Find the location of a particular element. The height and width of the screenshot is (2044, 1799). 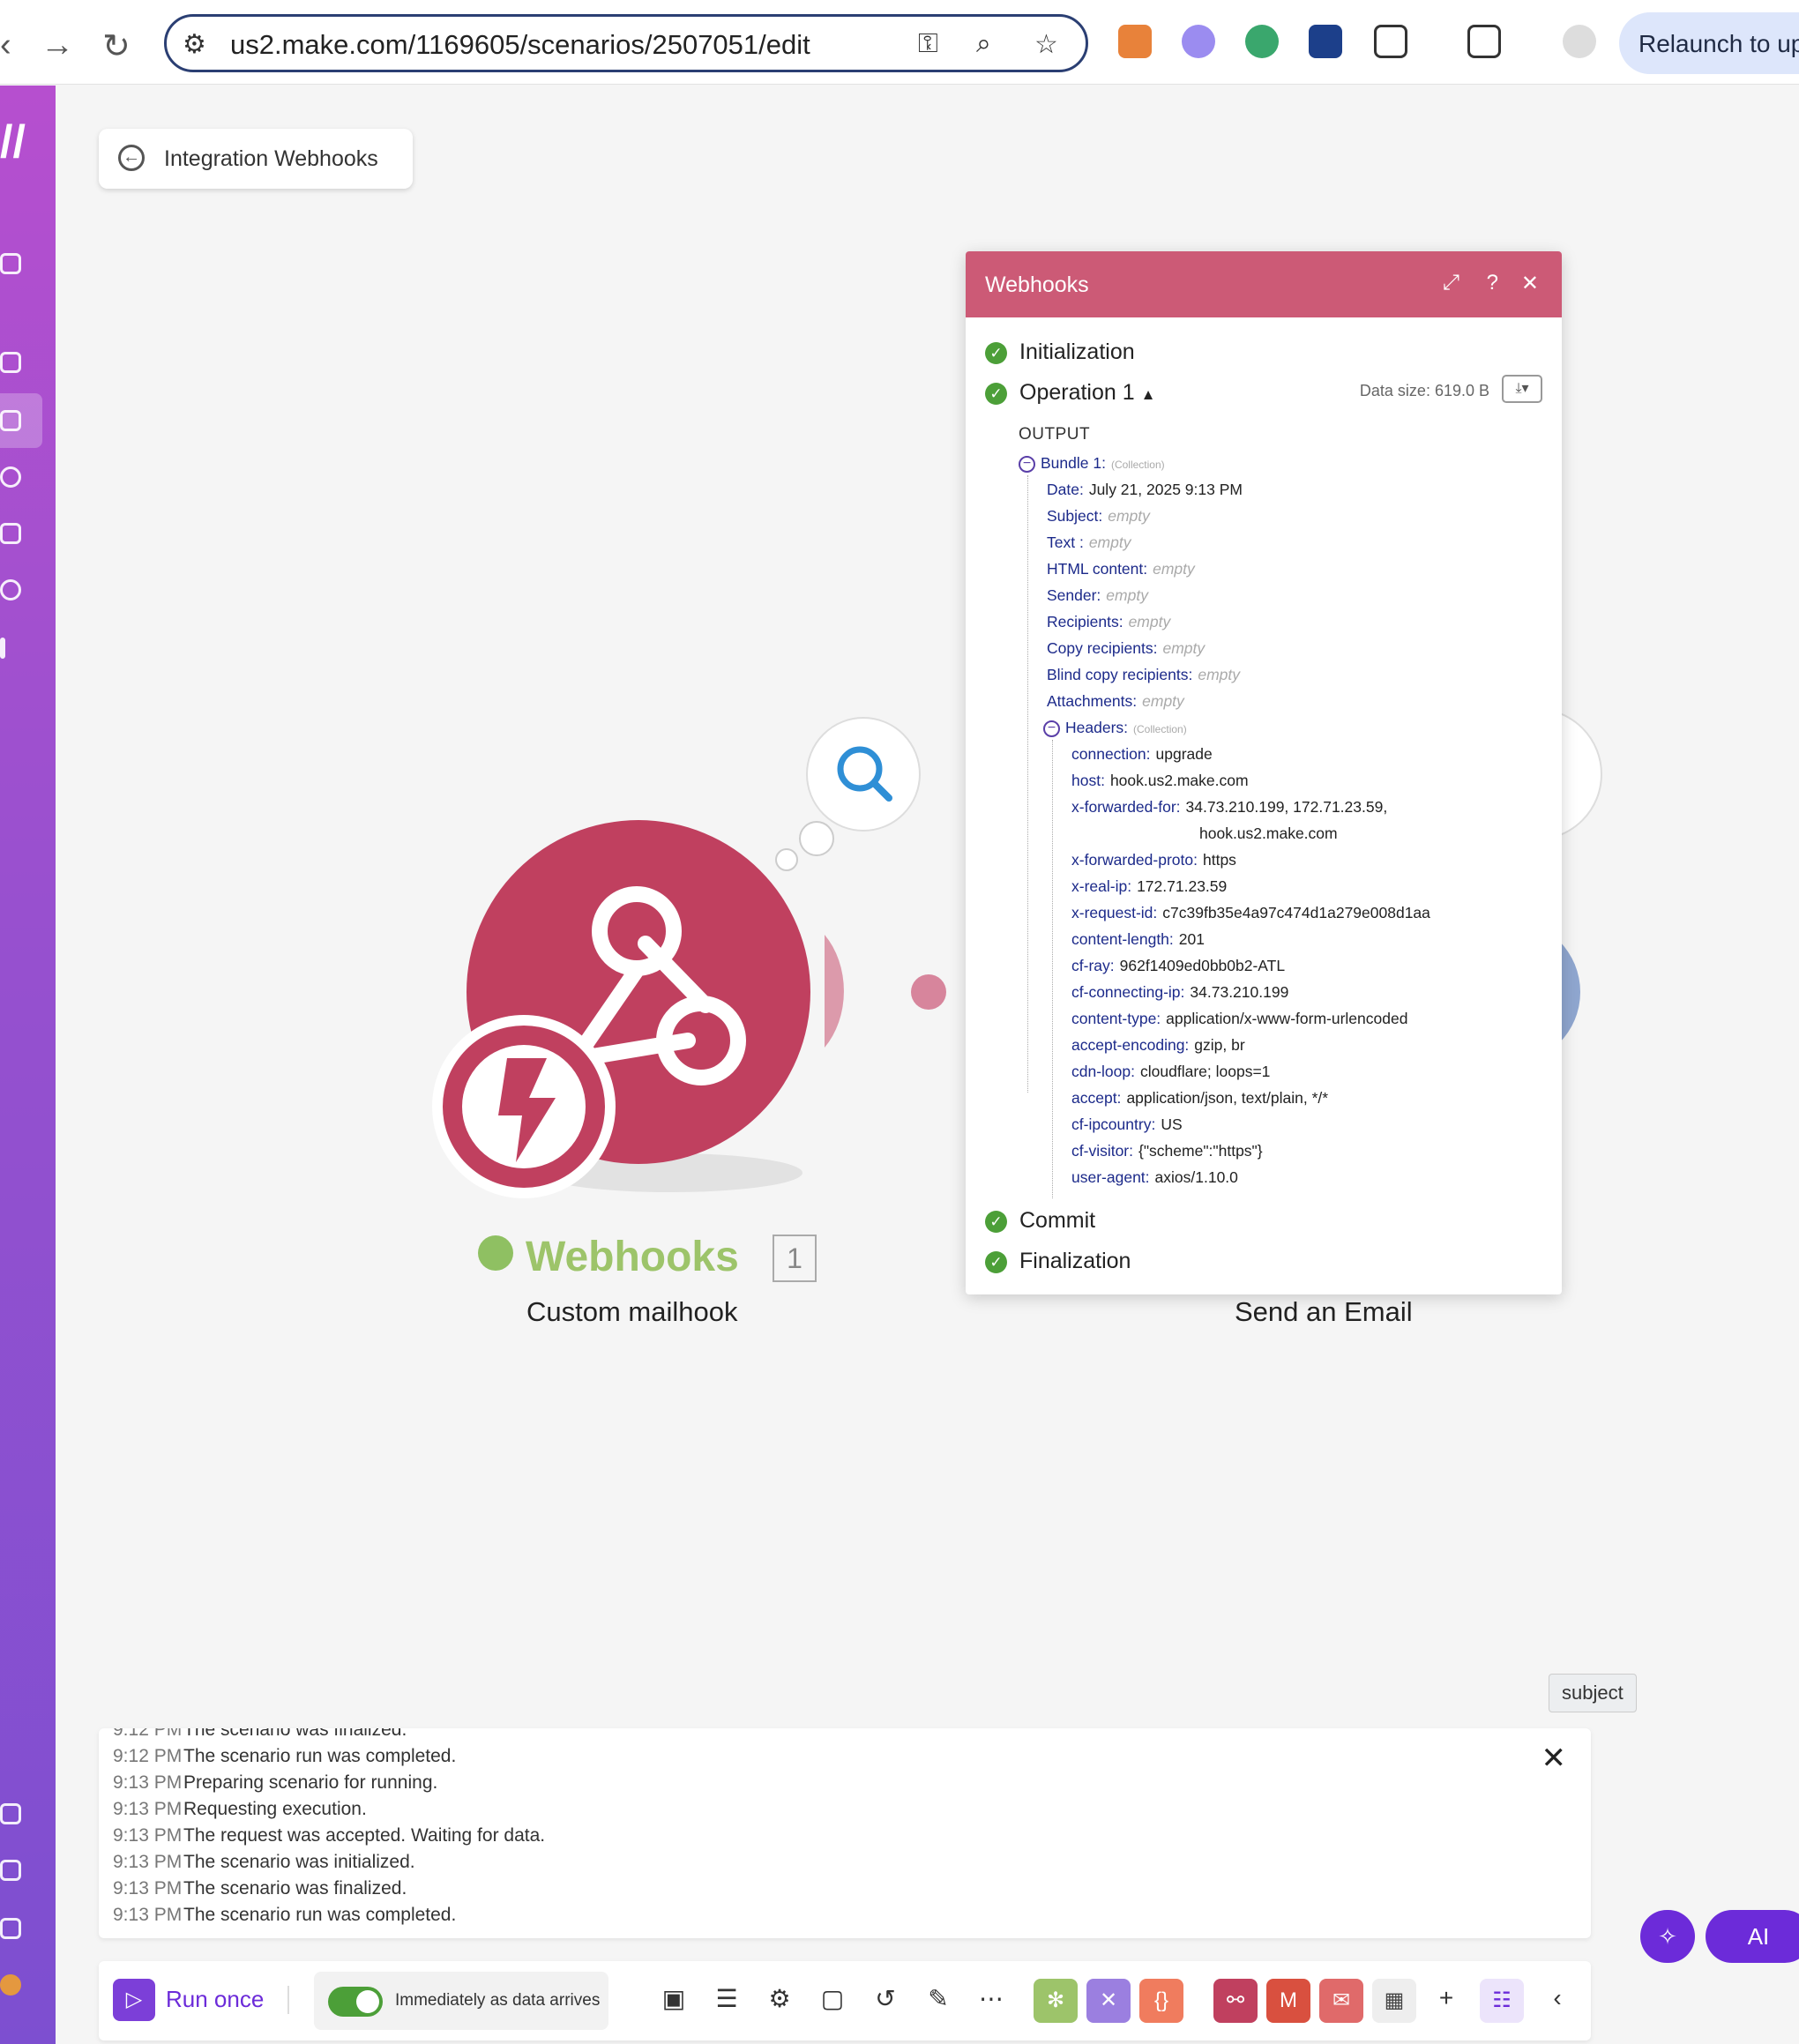

collapse-chevron-icon: ‹ is located at coordinates (1557, 1998).